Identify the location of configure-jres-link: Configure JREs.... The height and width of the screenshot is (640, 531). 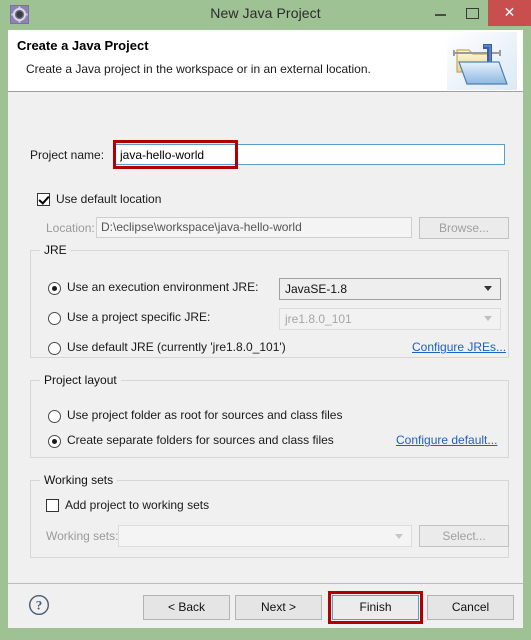
(459, 347).